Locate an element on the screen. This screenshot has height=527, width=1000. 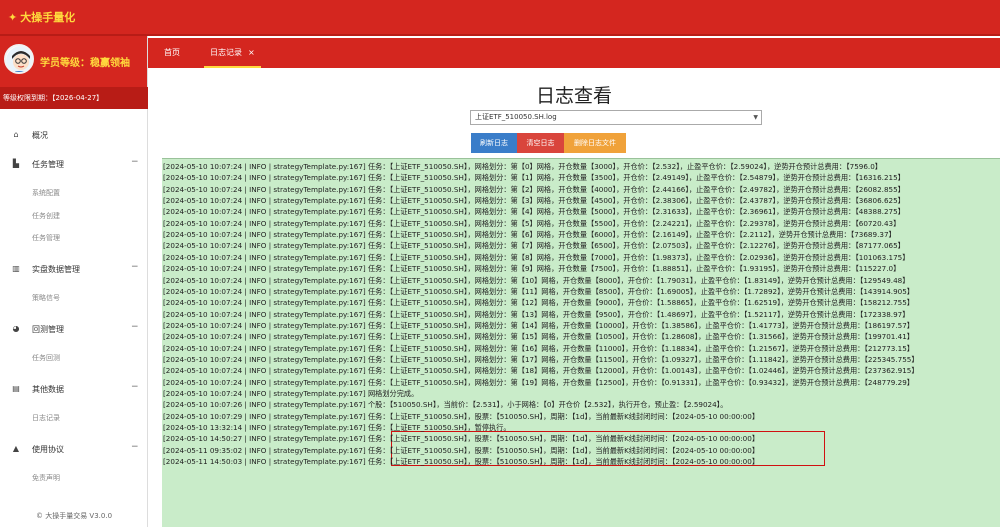
clear-log-button: 清空日志 is located at coordinates (540, 143).